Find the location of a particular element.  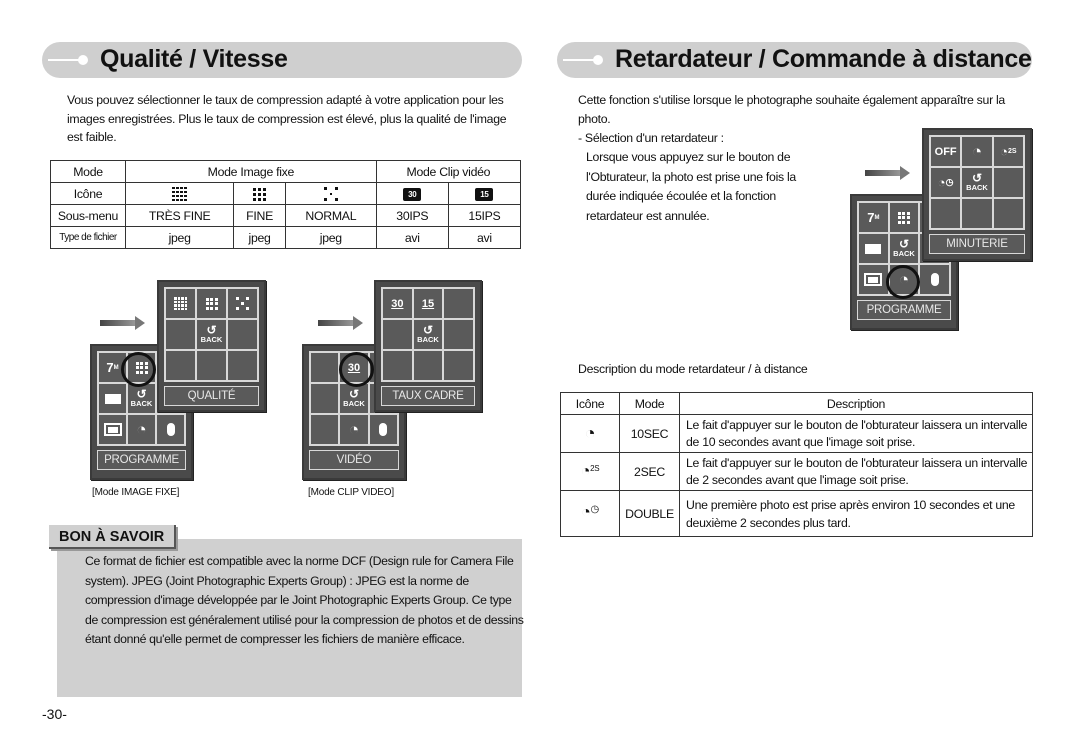

normal-quality-icon is located at coordinates (242, 303).